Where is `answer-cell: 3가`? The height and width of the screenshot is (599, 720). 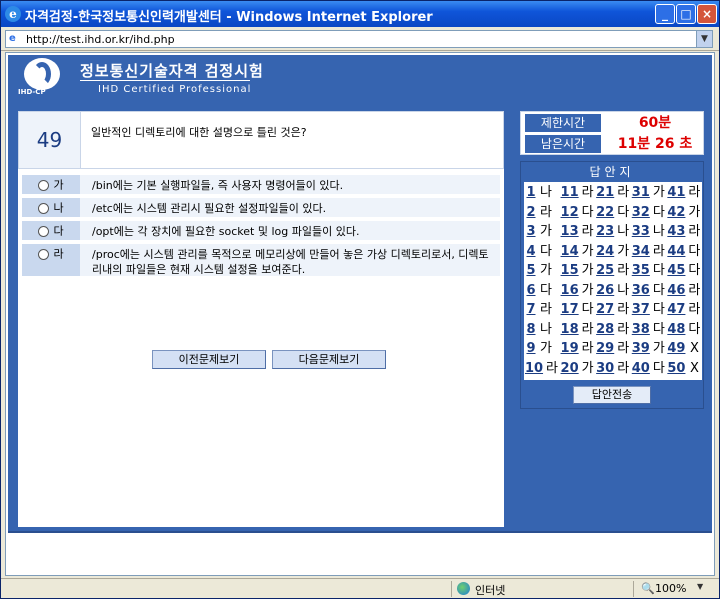
answer-cell: 3가 is located at coordinates (542, 231).